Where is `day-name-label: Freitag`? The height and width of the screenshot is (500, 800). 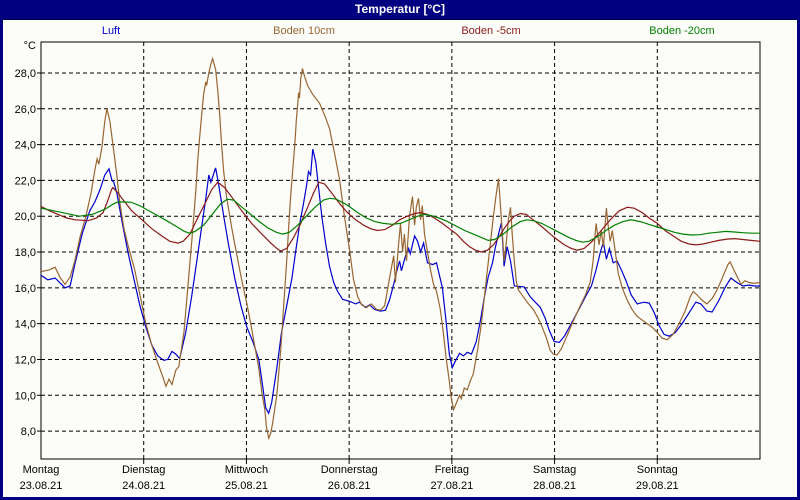
day-name-label: Freitag is located at coordinates (452, 470).